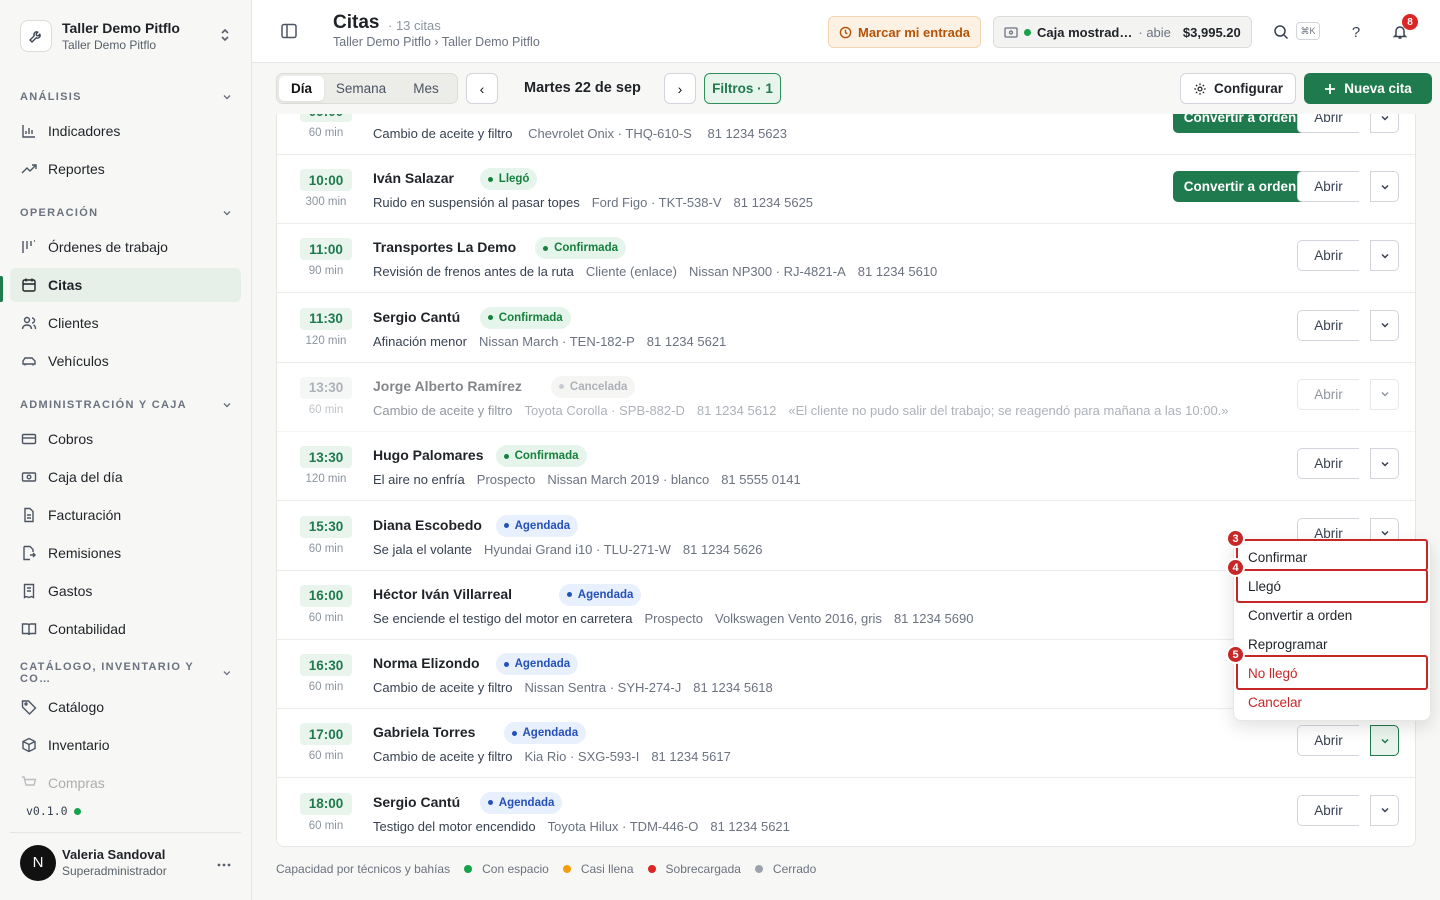  I want to click on status-label: Confirmada, so click(530, 317).